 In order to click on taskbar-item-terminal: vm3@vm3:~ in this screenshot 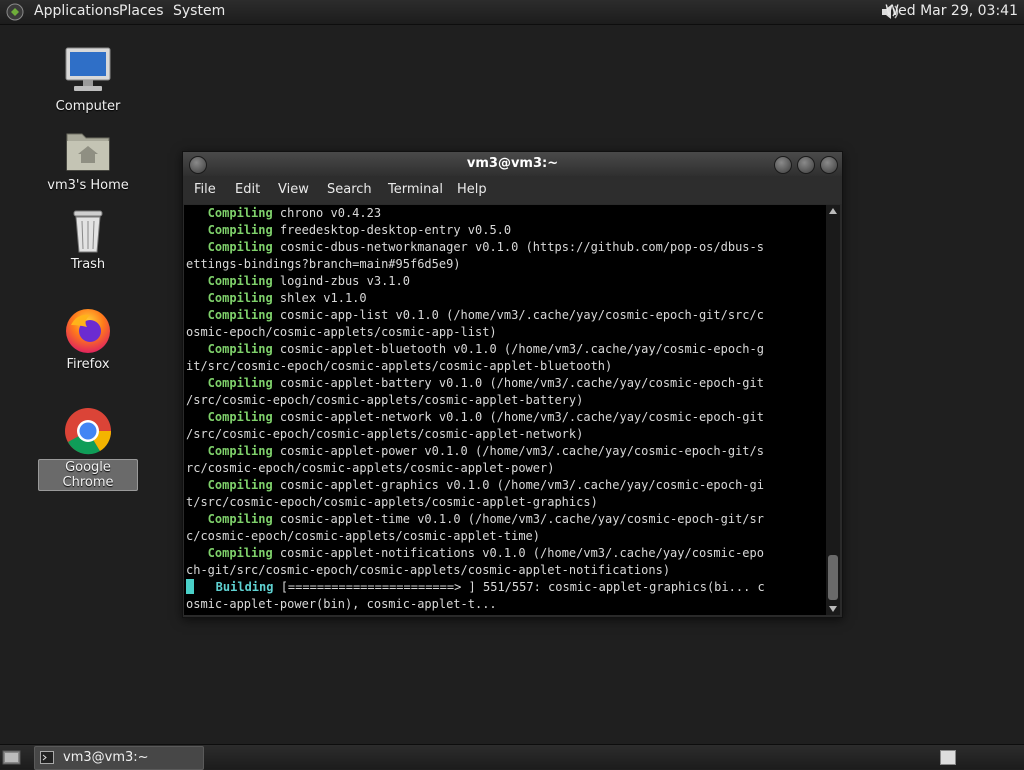, I will do `click(119, 758)`.